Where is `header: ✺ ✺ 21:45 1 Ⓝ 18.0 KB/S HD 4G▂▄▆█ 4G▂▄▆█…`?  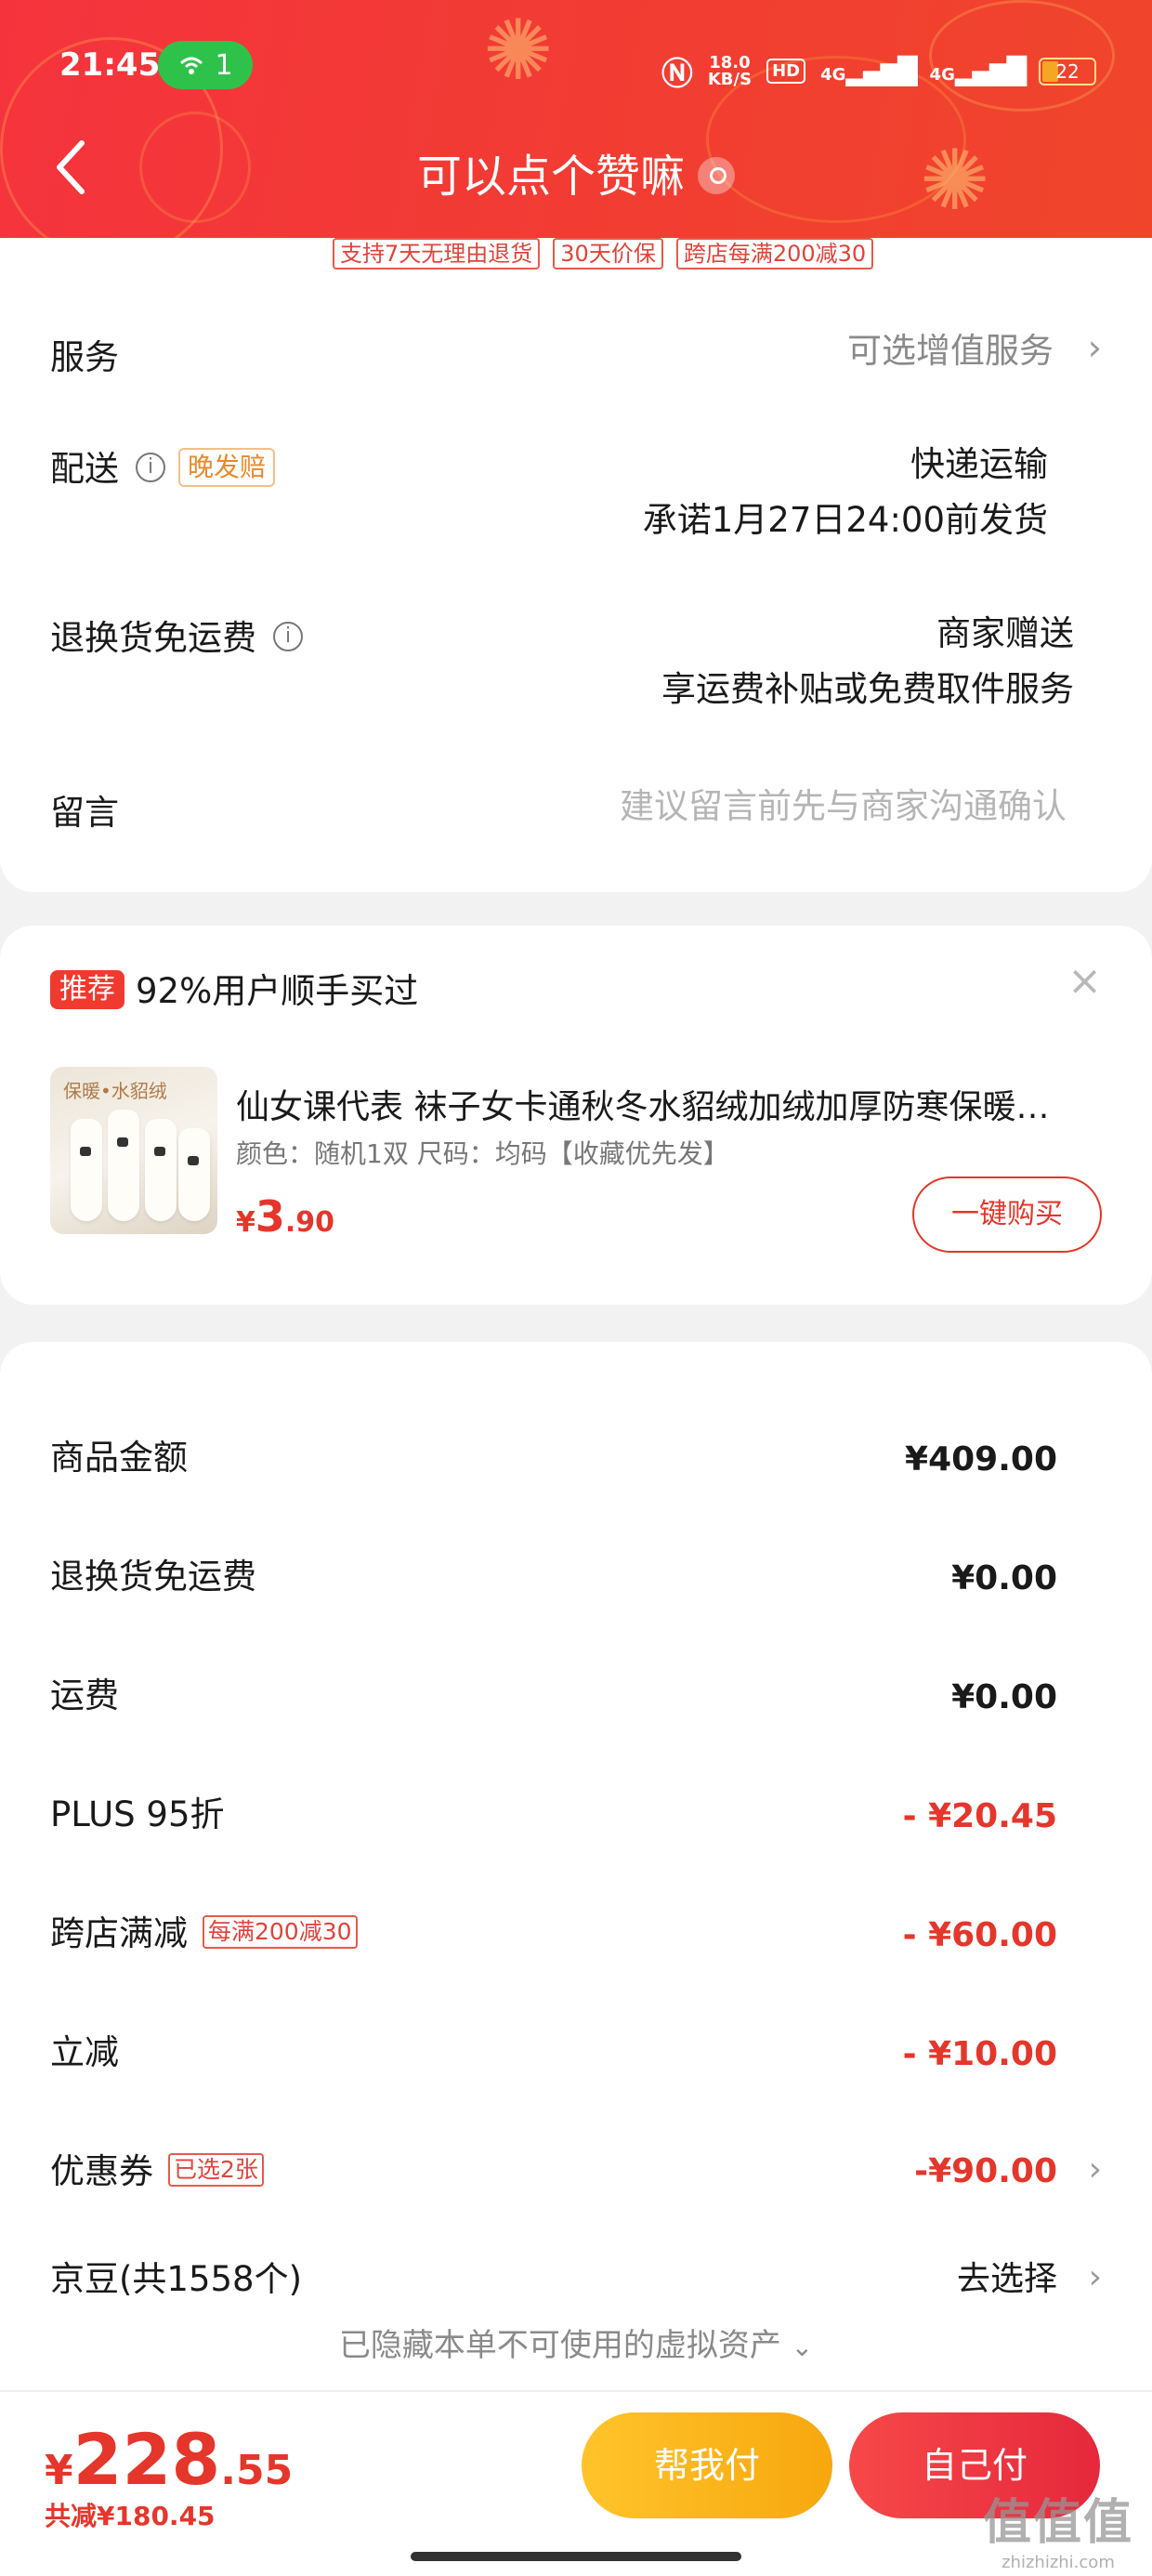 header: ✺ ✺ 21:45 1 Ⓝ 18.0 KB/S HD 4G▂▄▆█ 4G▂▄▆█… is located at coordinates (576, 119).